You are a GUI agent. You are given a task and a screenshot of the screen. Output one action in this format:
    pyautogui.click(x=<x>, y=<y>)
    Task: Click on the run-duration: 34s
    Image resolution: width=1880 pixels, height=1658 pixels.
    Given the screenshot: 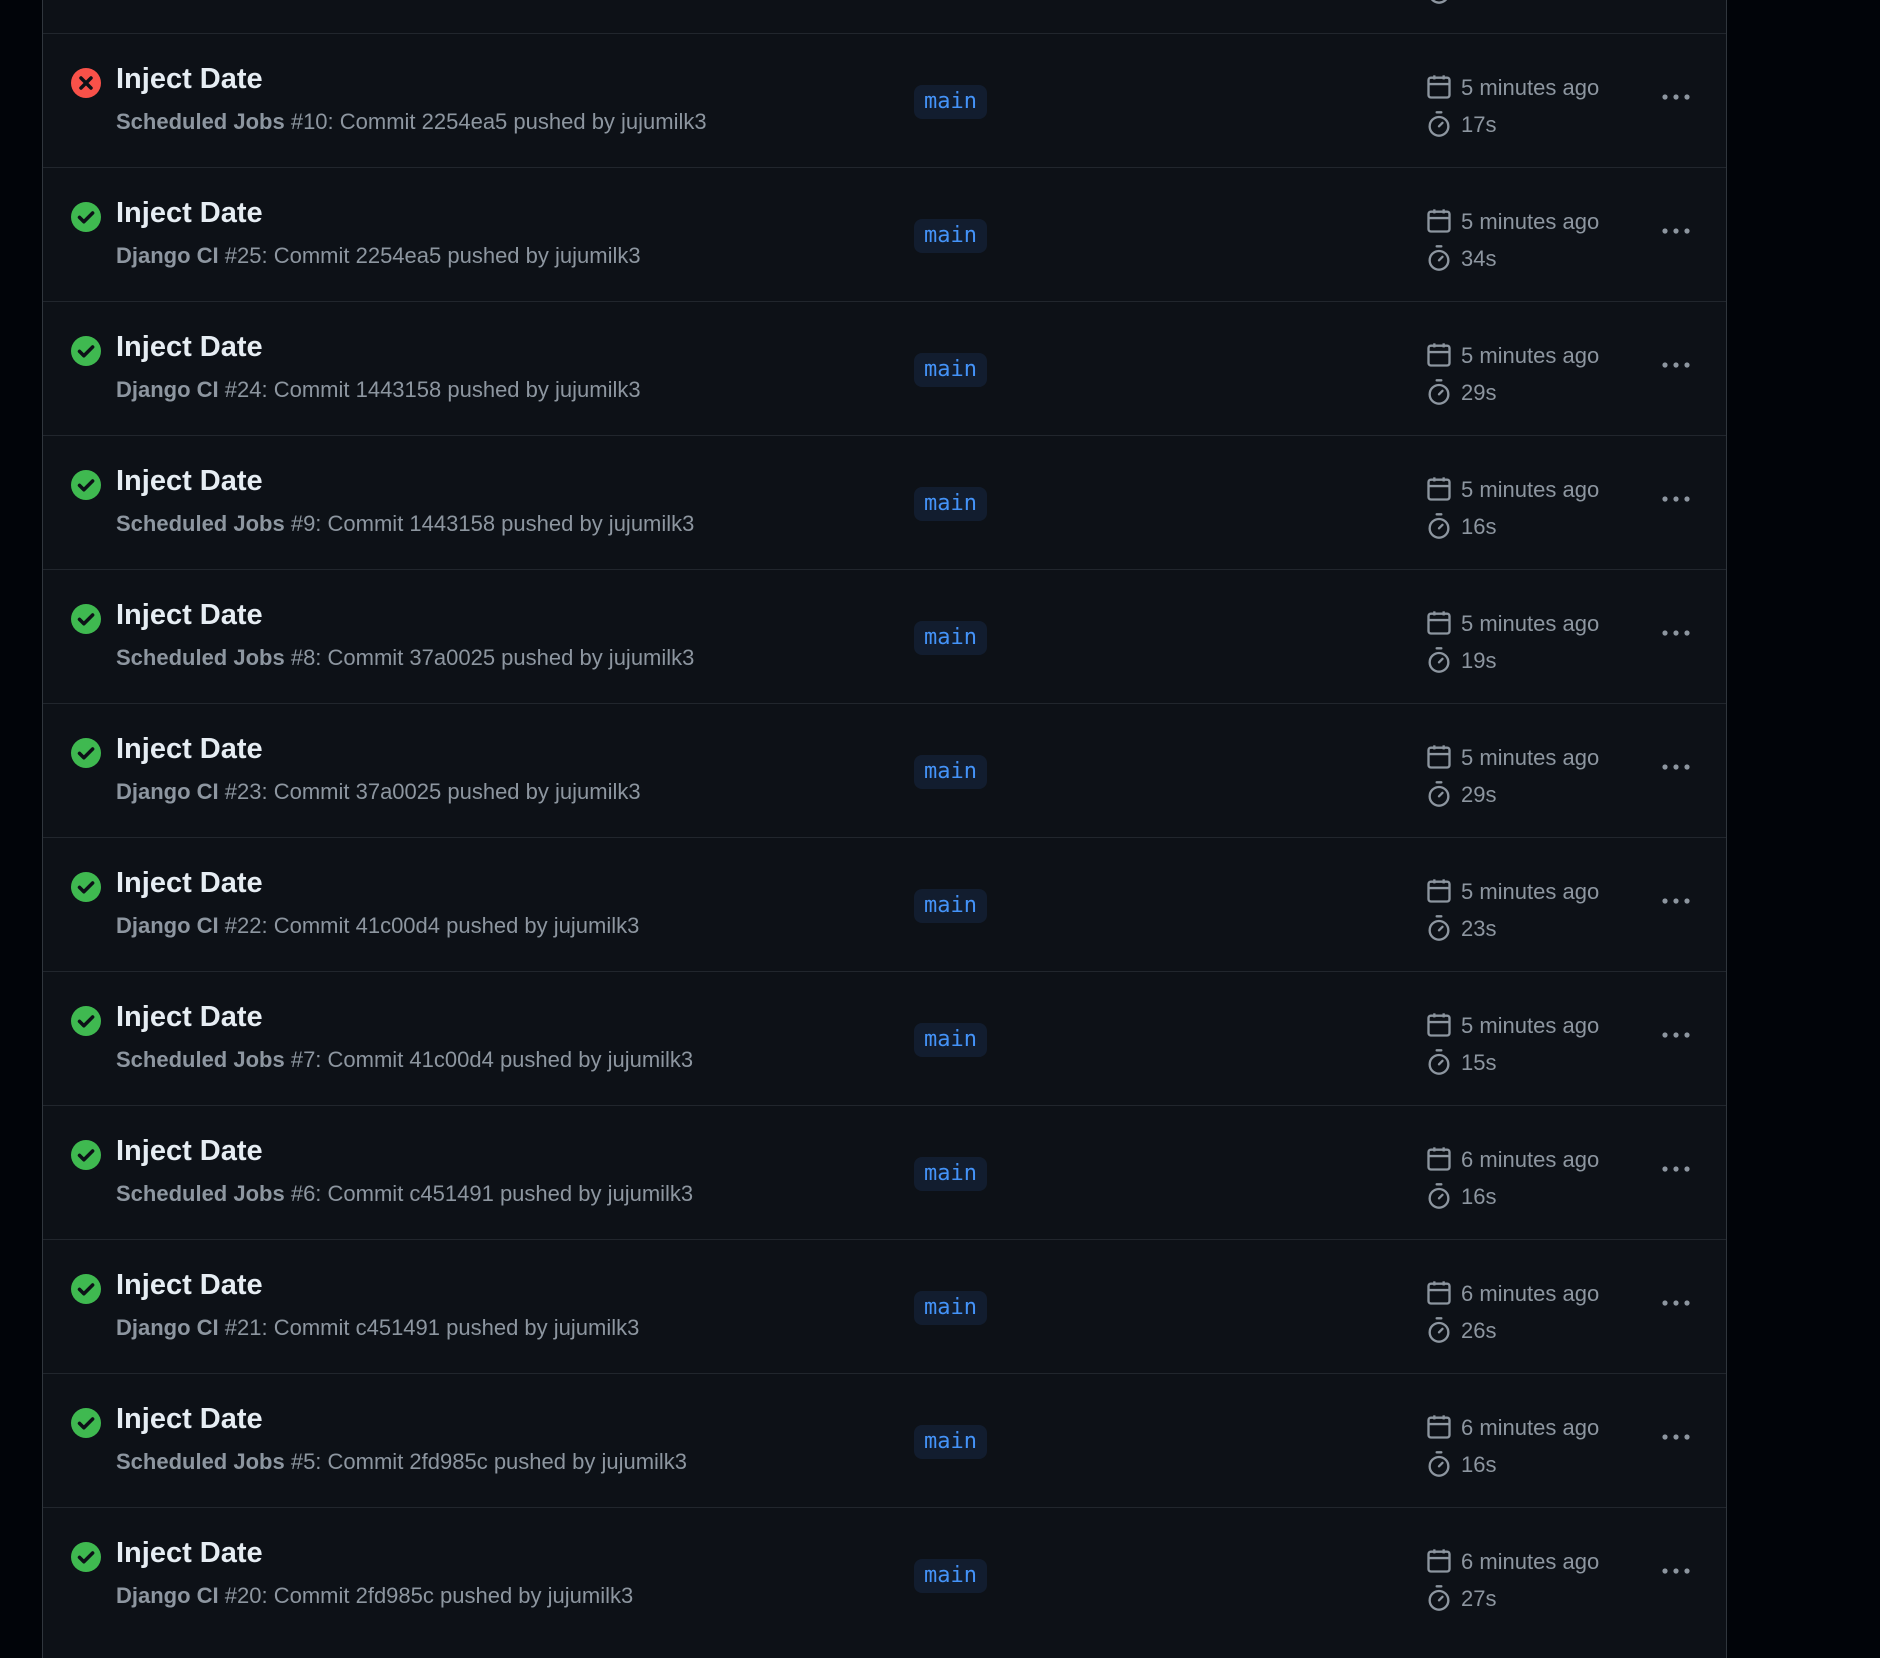 What is the action you would take?
    pyautogui.click(x=1479, y=258)
    